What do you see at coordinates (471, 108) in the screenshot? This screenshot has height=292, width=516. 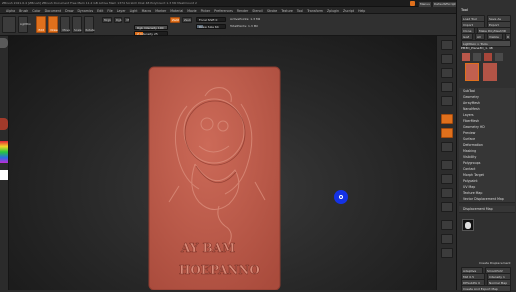 I see `tray-section-label: NanoMesh` at bounding box center [471, 108].